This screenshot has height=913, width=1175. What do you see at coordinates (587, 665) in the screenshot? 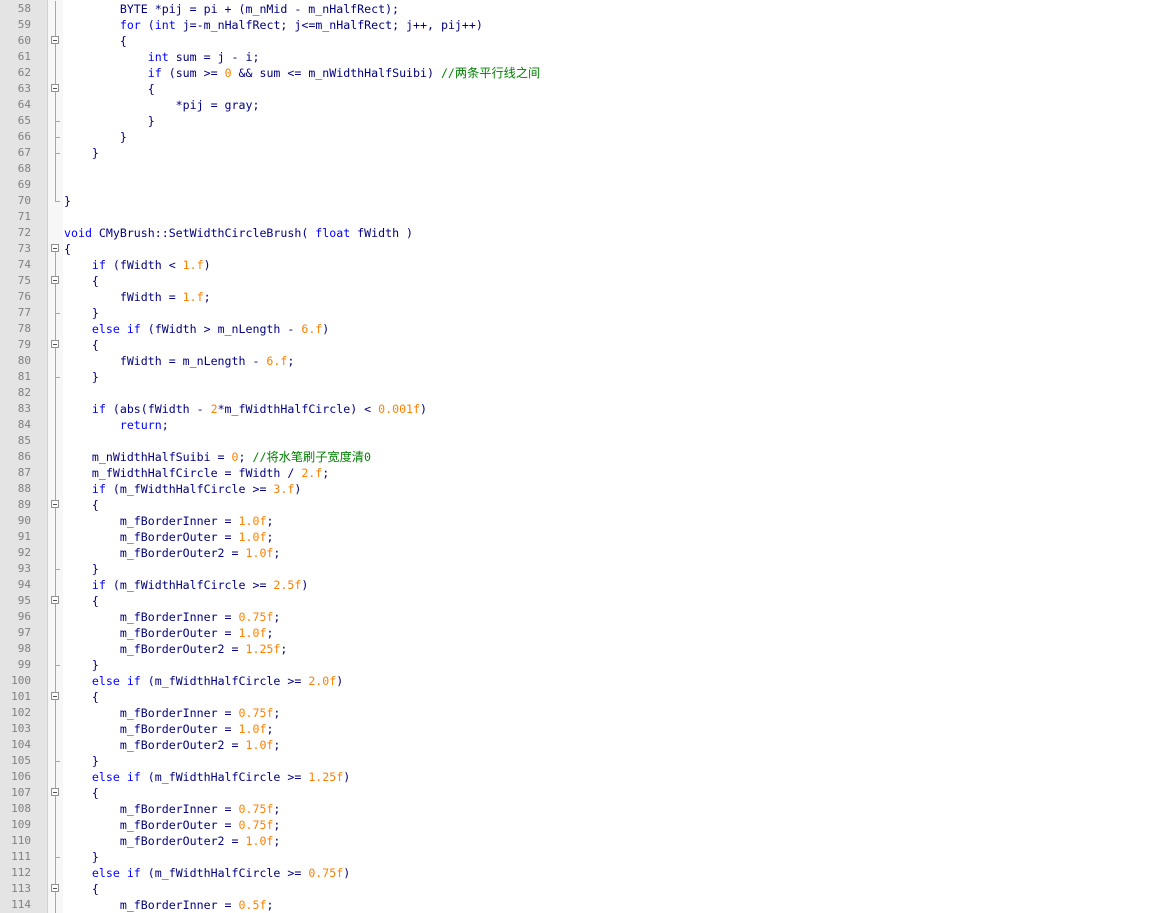
I see `code-line: 99 }` at bounding box center [587, 665].